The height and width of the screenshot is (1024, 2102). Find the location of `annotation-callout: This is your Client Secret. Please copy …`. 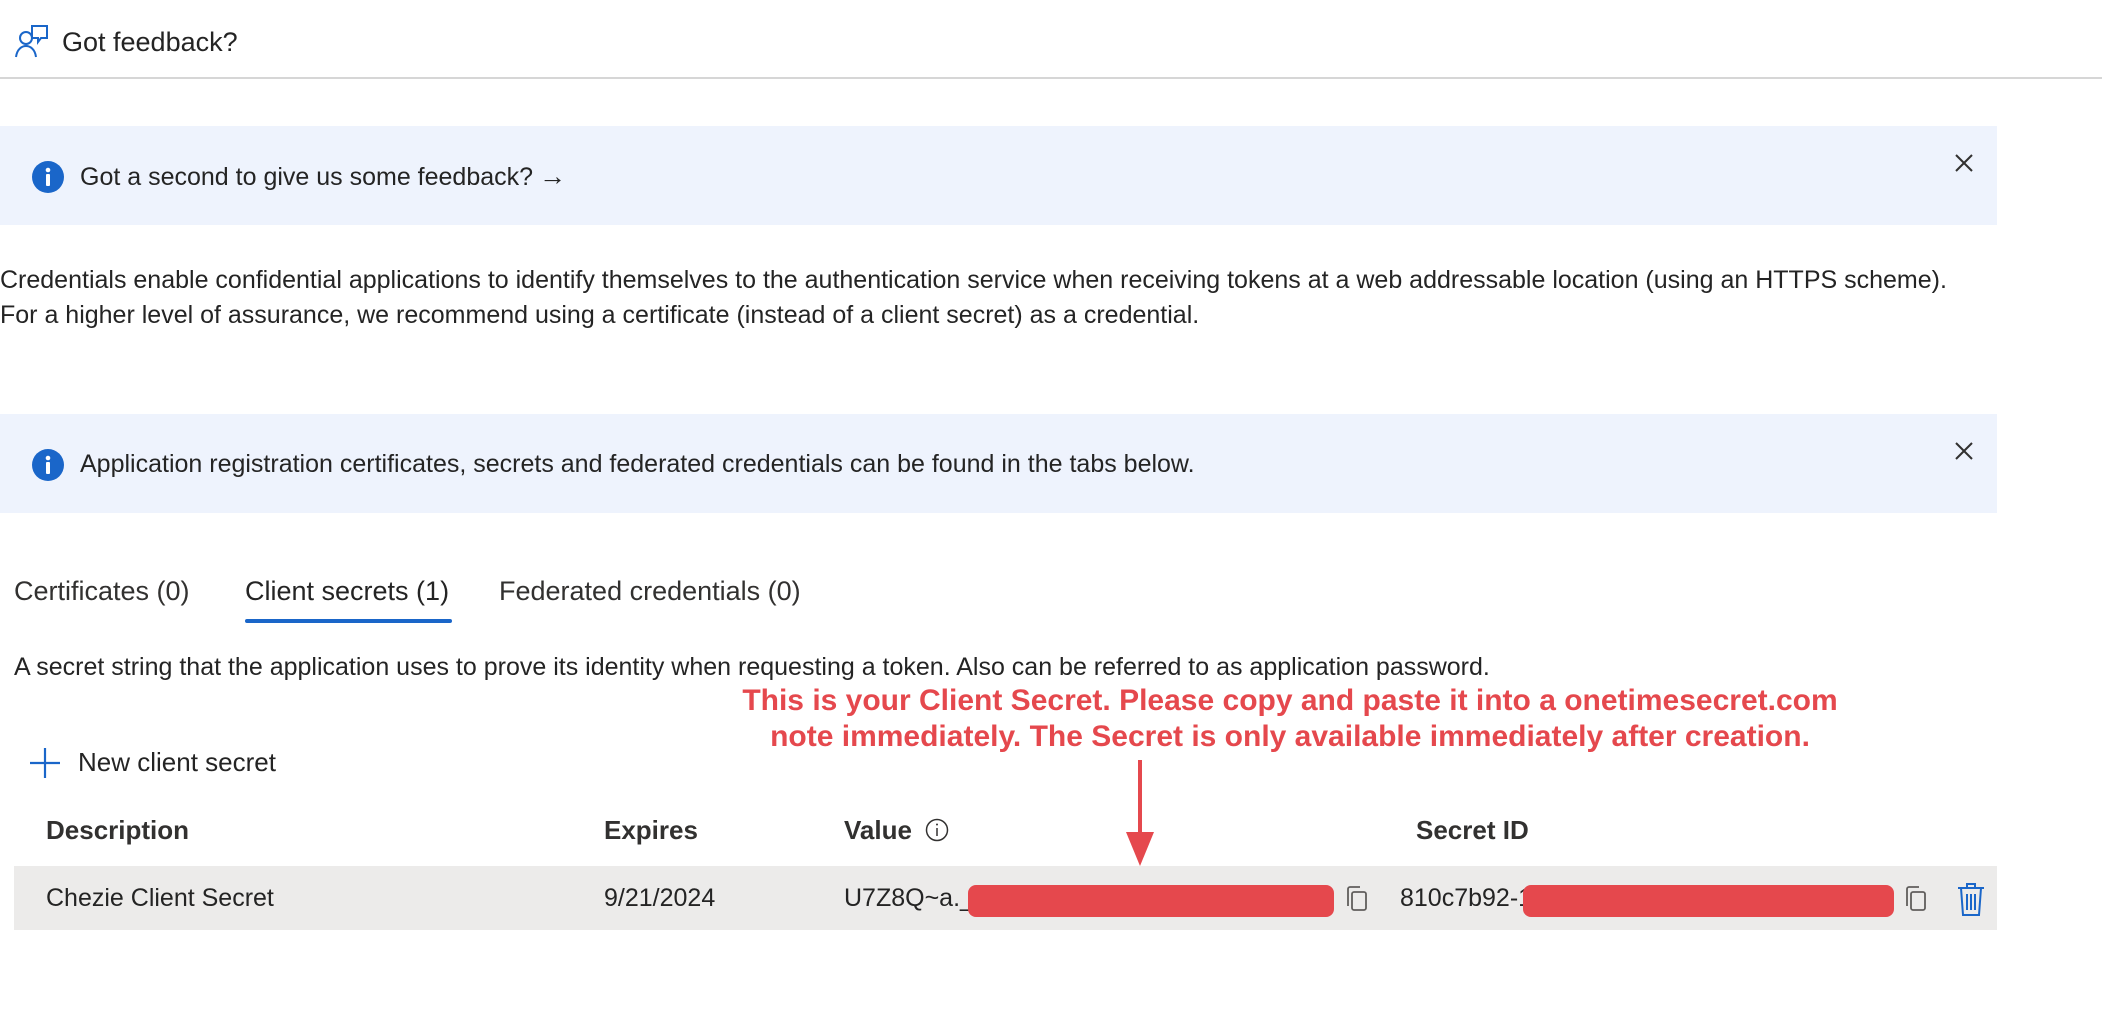

annotation-callout: This is your Client Secret. Please copy … is located at coordinates (1290, 719).